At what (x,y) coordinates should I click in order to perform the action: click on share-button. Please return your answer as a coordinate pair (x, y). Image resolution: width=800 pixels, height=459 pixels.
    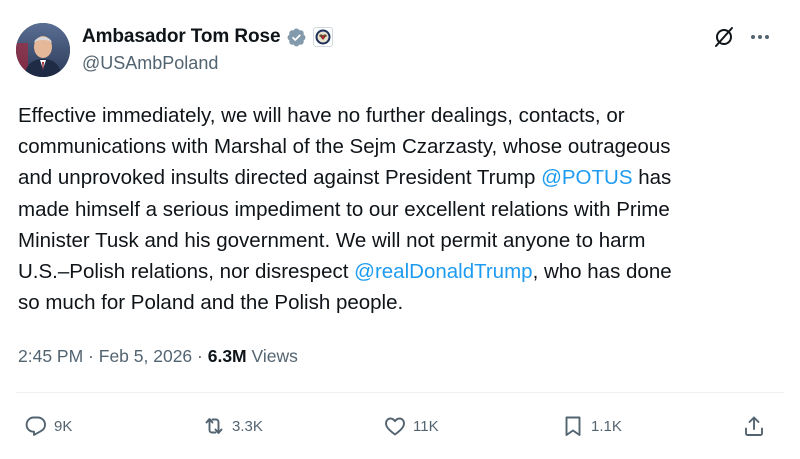
    Looking at the image, I should click on (754, 426).